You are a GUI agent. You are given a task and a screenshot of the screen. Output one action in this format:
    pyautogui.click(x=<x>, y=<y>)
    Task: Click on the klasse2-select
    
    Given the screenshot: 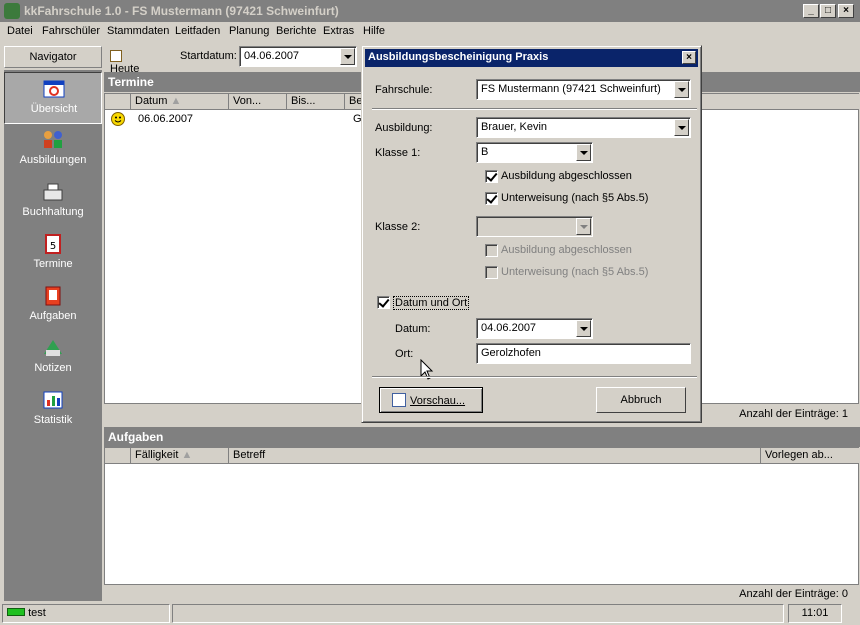 What is the action you would take?
    pyautogui.click(x=534, y=226)
    